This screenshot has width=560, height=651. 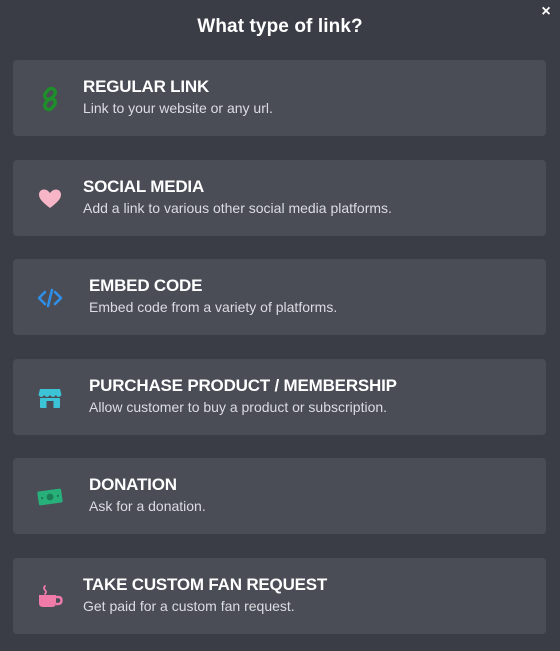 I want to click on option-description: Link to your website or any url., so click(x=178, y=108).